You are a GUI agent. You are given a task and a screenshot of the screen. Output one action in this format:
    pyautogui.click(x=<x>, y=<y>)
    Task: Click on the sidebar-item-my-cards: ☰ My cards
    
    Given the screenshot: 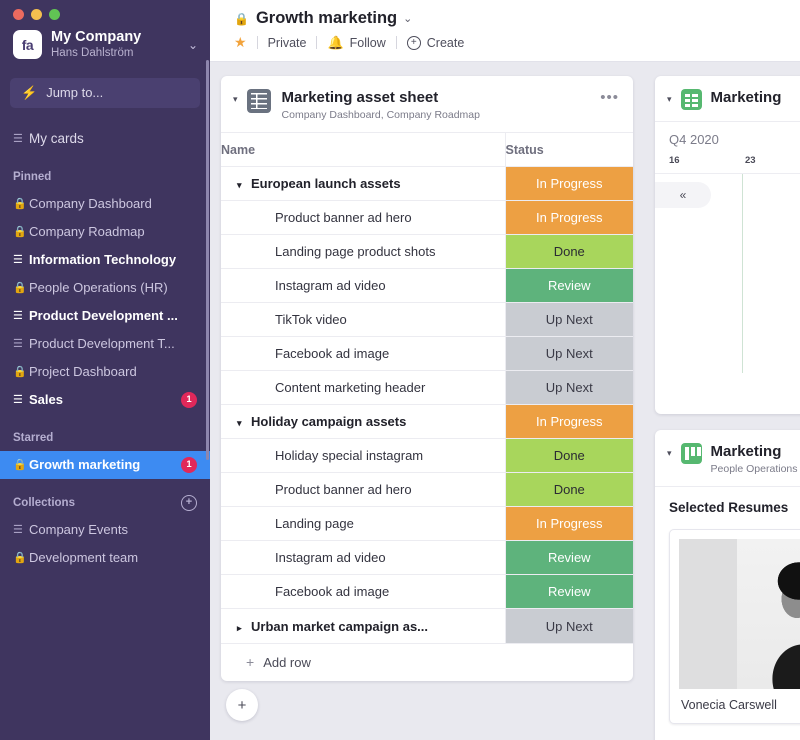 What is the action you would take?
    pyautogui.click(x=105, y=139)
    